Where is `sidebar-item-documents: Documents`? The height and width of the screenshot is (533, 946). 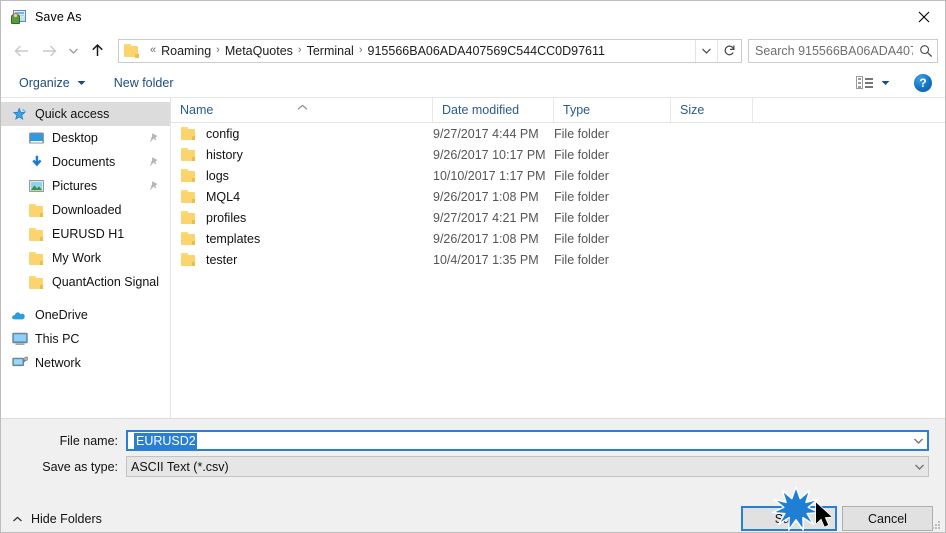
sidebar-item-documents: Documents is located at coordinates (85, 162).